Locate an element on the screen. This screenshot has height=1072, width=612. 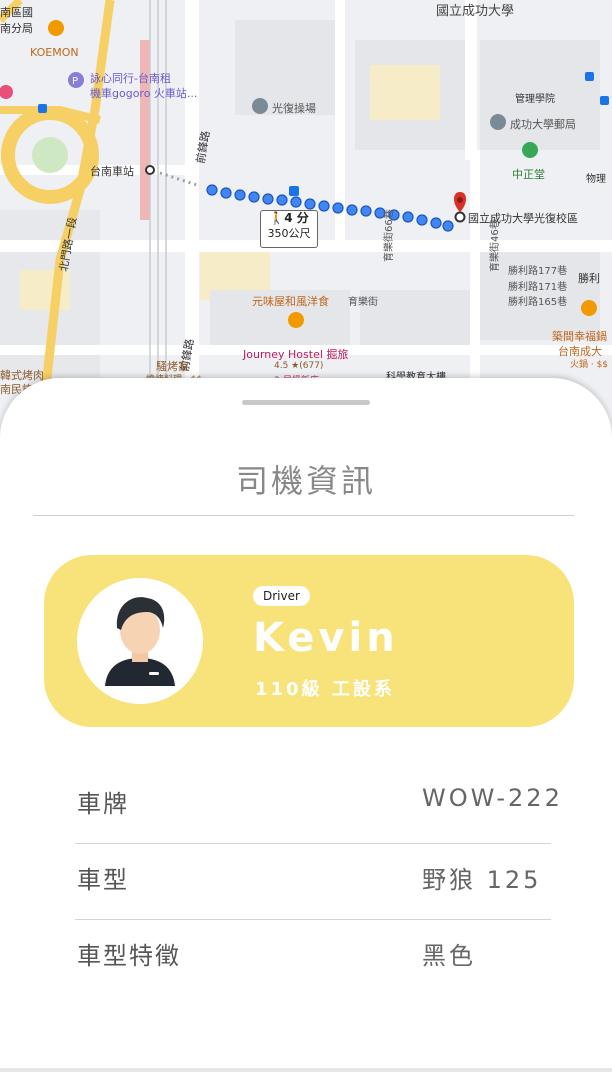
feature-label: 車型特徵 is located at coordinates (129, 956).